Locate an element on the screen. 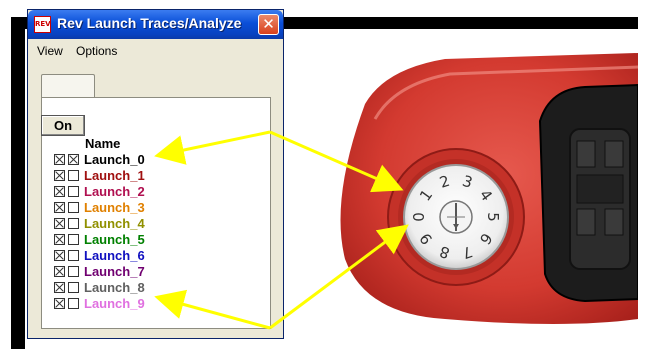 This screenshot has width=649, height=358. window-title: Rev Launch Traces/Analyze is located at coordinates (149, 23).